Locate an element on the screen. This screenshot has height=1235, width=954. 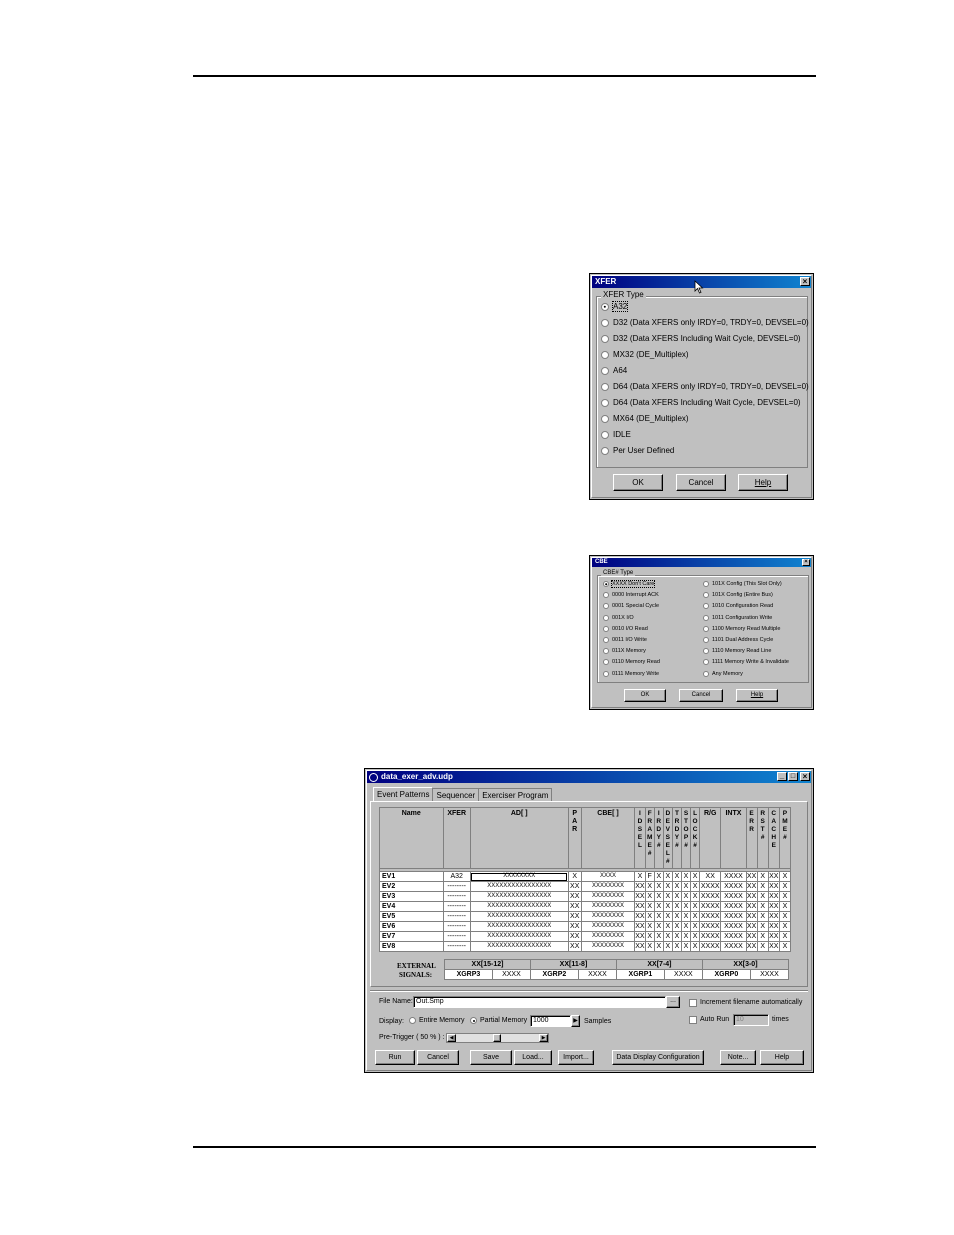
run-button: Run is located at coordinates (395, 1057).